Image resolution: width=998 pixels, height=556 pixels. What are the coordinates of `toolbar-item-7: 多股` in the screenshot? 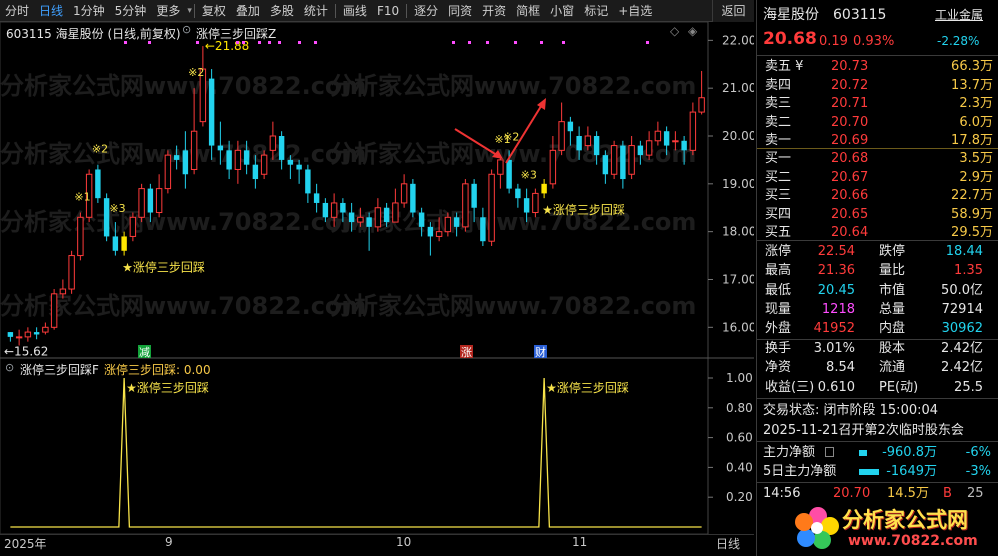 It's located at (282, 10).